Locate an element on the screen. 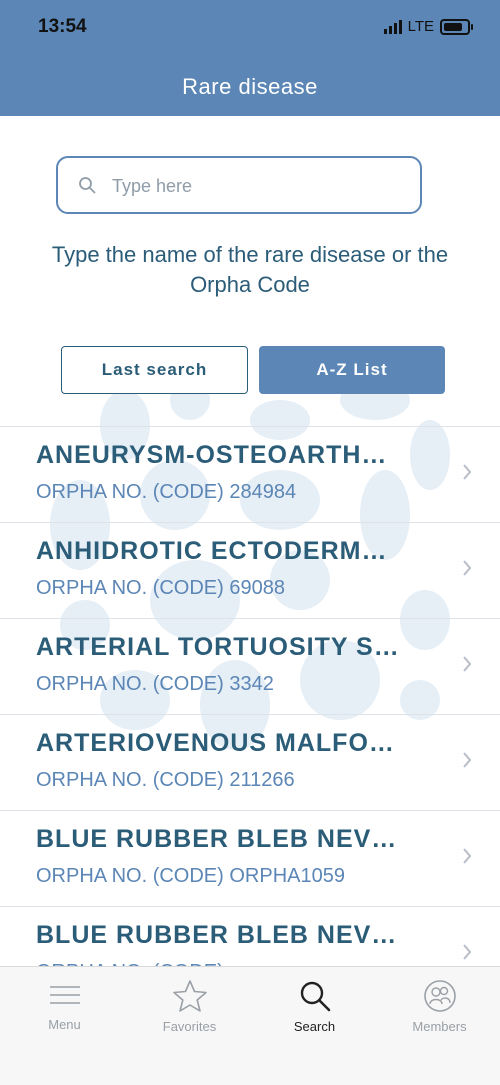 The height and width of the screenshot is (1085, 500). tab-menu: Menu is located at coordinates (64, 1005).